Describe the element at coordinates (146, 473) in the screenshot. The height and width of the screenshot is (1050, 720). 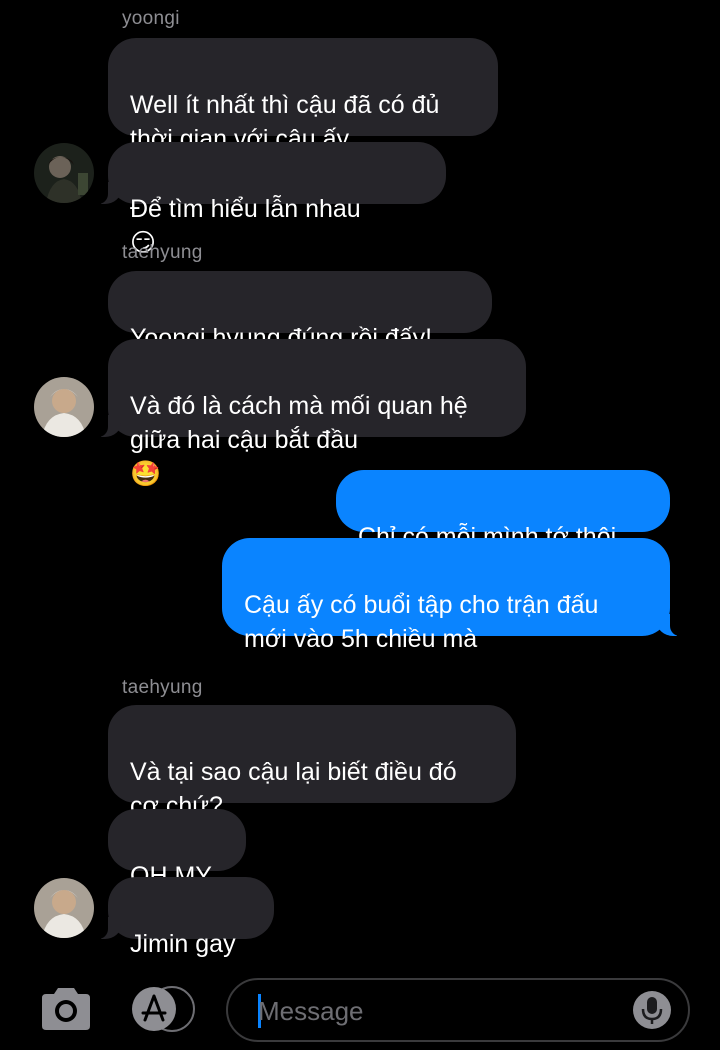
I see `star-struck-emoji-icon: 🤩` at that location.